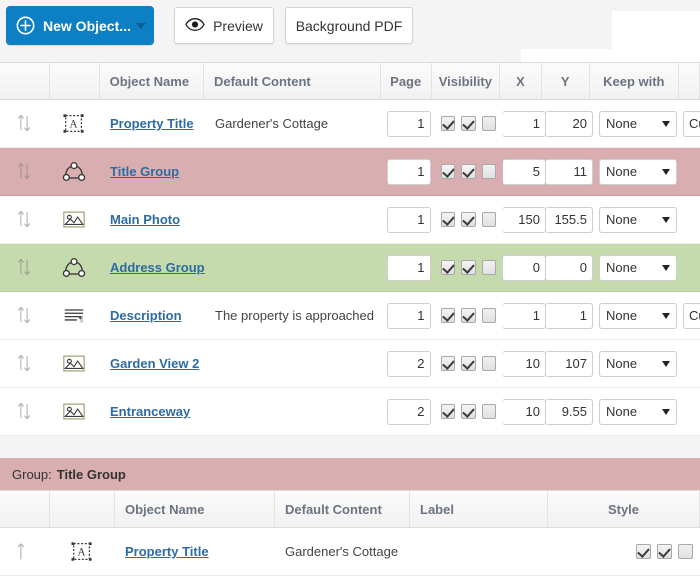 This screenshot has width=700, height=576. Describe the element at coordinates (167, 551) in the screenshot. I see `group-object-name-link: Property Title` at that location.